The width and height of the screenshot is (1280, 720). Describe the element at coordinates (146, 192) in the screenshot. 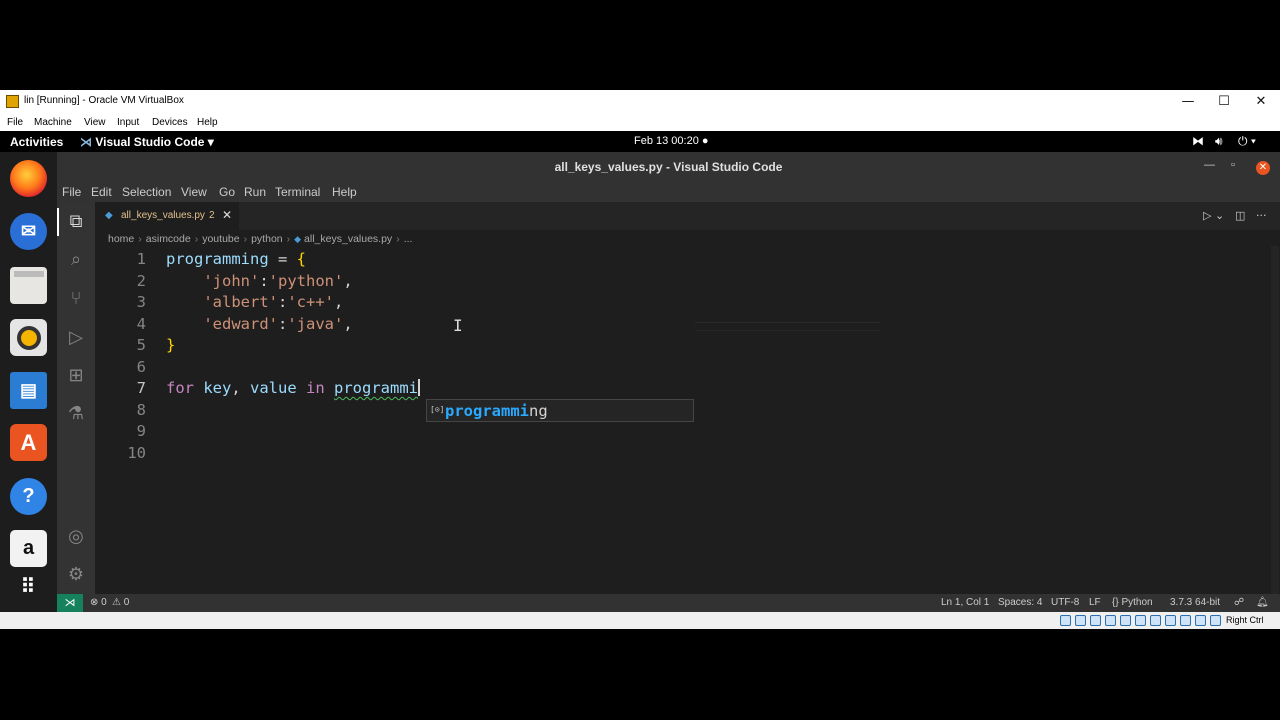

I see `menu-selection: Selection` at that location.